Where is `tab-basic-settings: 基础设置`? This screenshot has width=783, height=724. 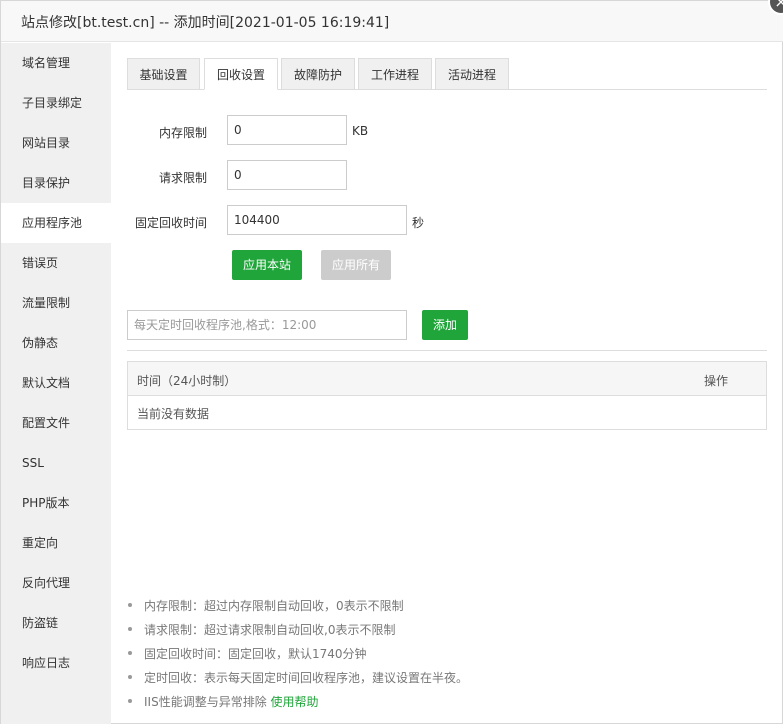 tab-basic-settings: 基础设置 is located at coordinates (163, 74).